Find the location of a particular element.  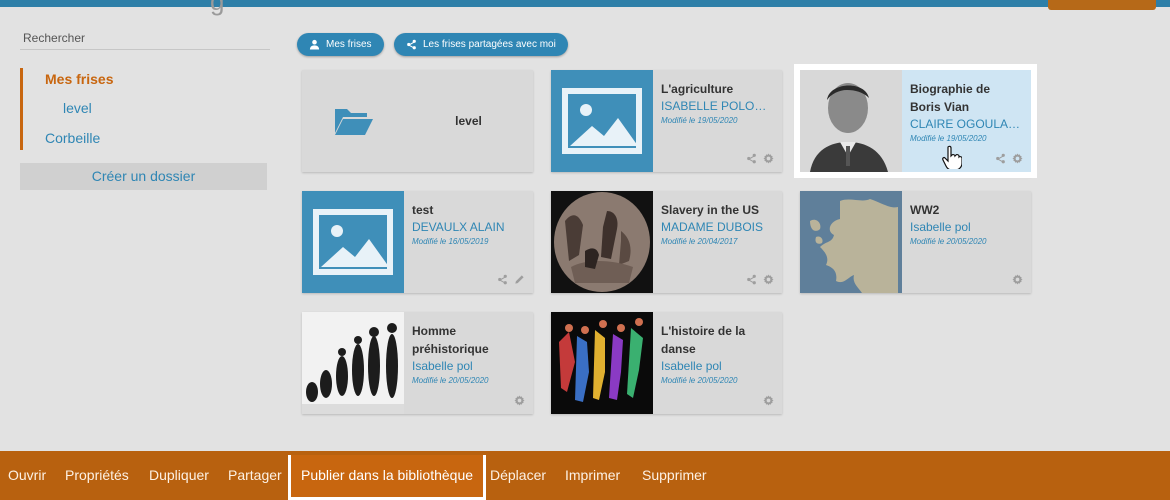

toolbar-duplicate-button: Dupliquer is located at coordinates (179, 475).